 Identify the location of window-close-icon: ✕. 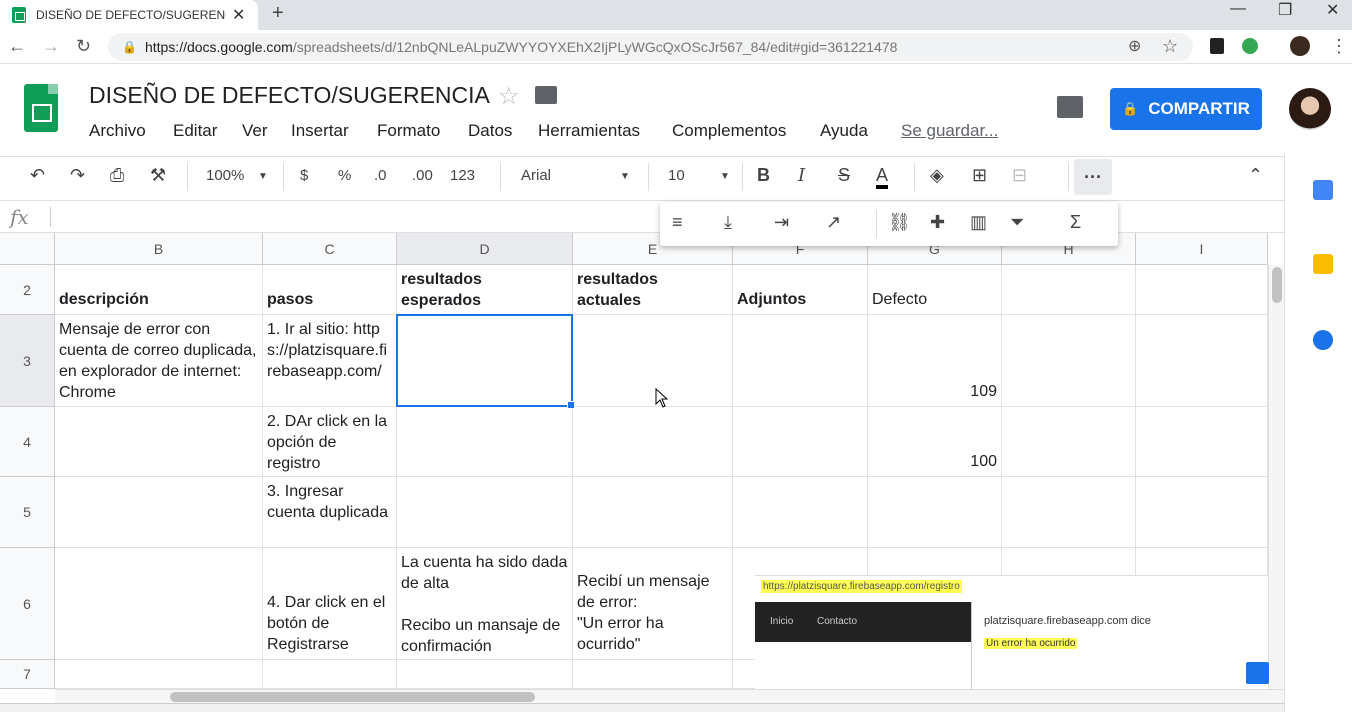
(1332, 10).